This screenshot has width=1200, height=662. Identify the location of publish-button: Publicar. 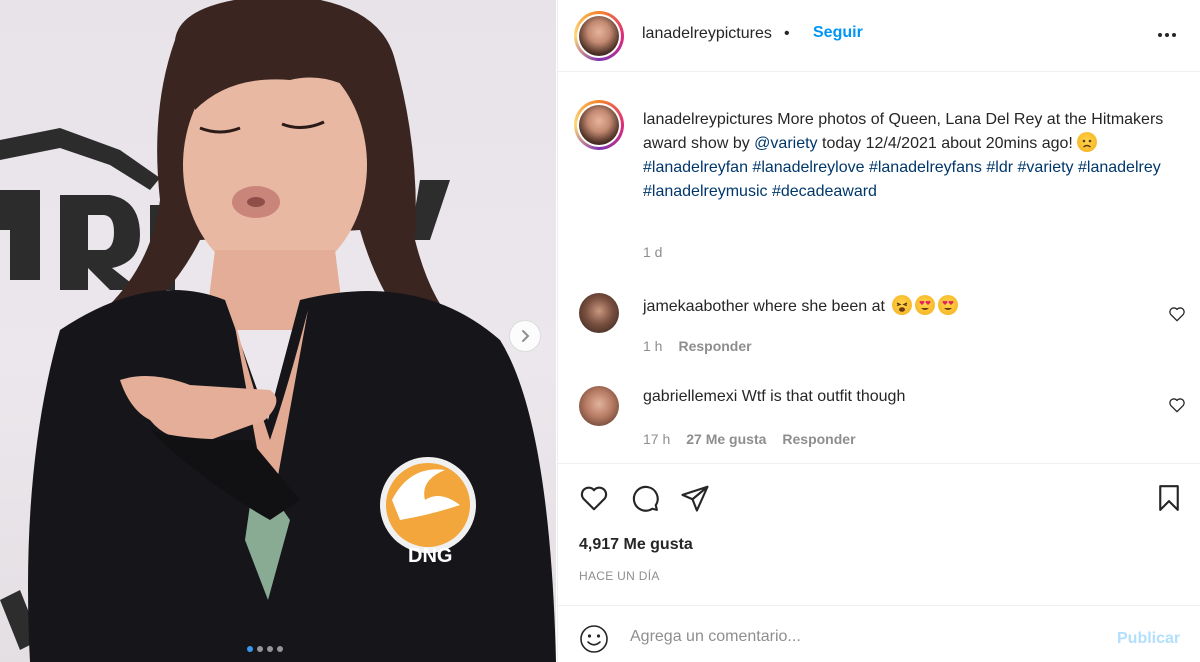
(1148, 639).